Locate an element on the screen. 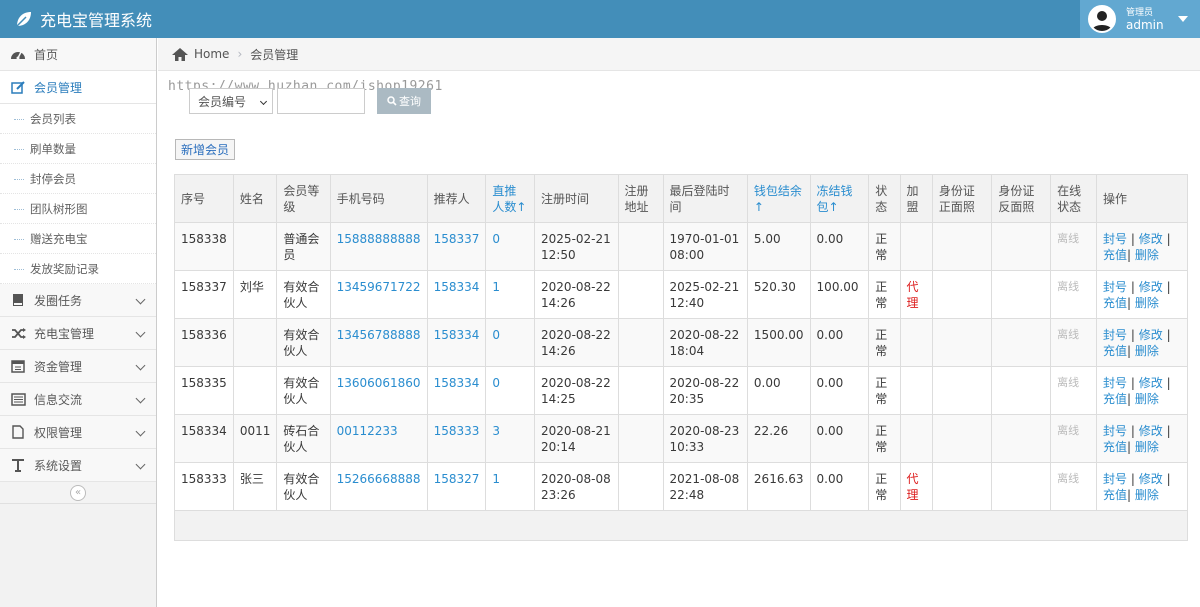  join-type-cell is located at coordinates (916, 390).